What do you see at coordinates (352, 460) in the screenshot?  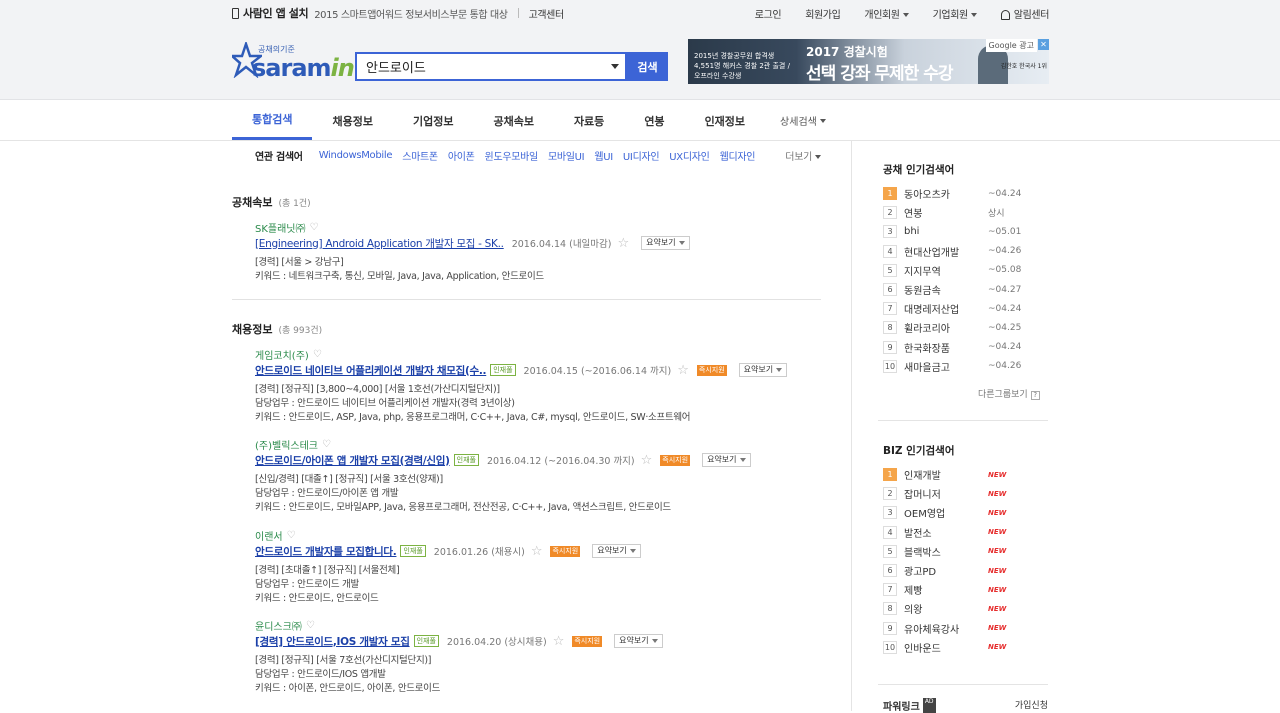 I see `job-title-link: 안드로이드/아이폰 앱 개발자 모집(경력/신입)` at bounding box center [352, 460].